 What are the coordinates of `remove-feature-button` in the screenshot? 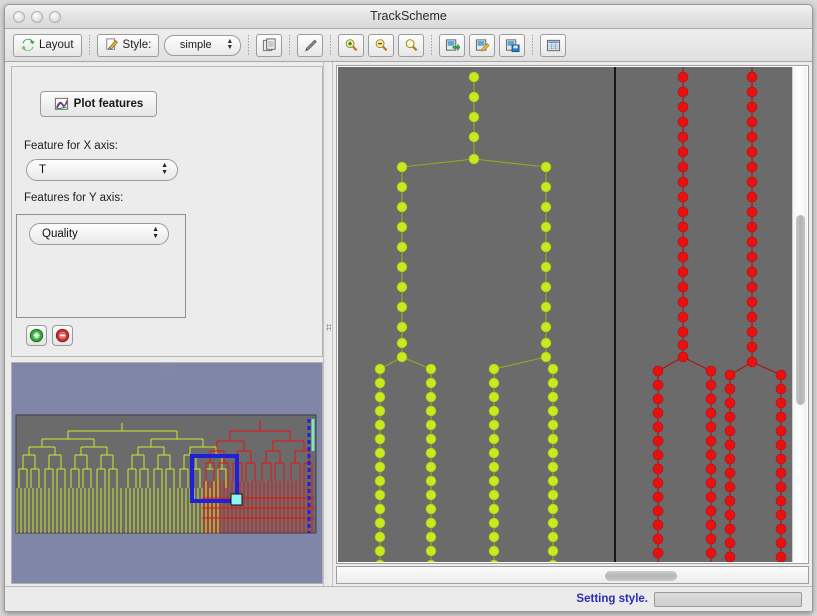 It's located at (62, 335).